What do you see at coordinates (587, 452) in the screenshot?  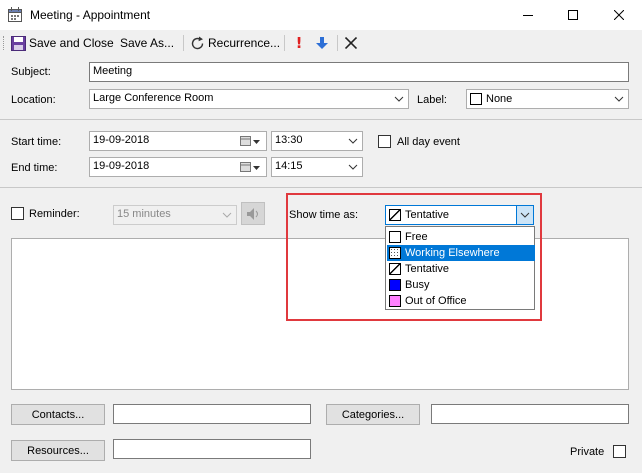 I see `private-label: Private` at bounding box center [587, 452].